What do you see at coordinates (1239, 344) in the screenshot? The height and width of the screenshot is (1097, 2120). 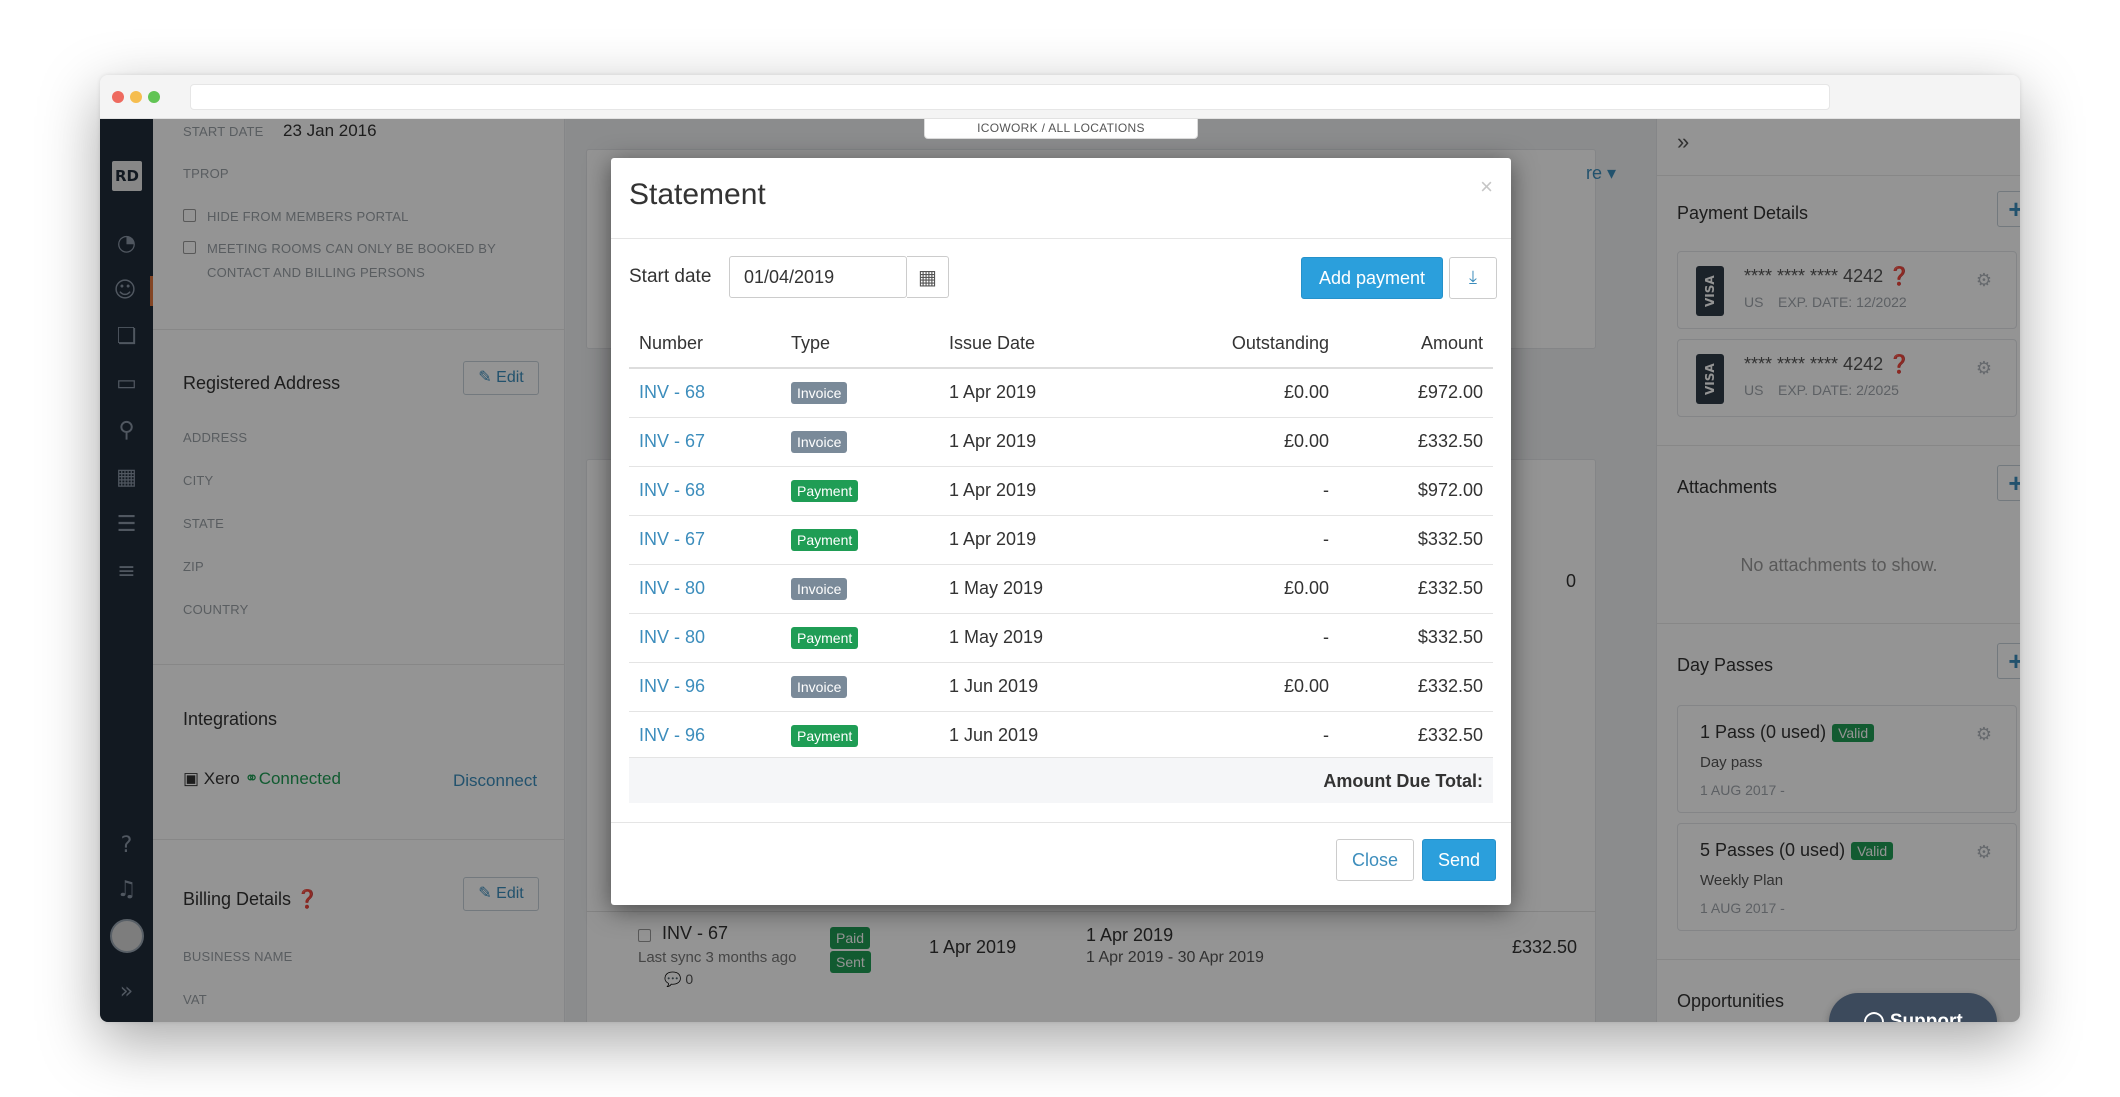 I see `col-outstanding: Outstanding` at bounding box center [1239, 344].